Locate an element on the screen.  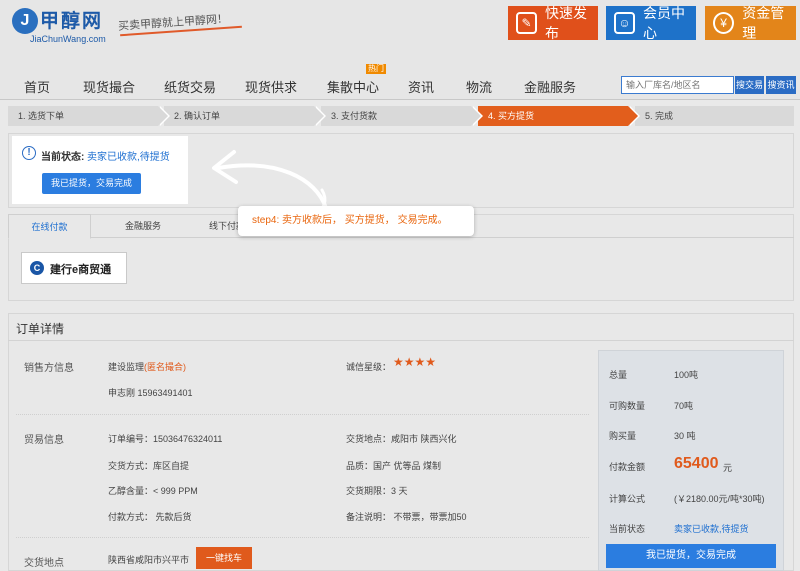
progress-steps: 1. 选货下单 2. 确认订单 3. 支付货款 4. 买方提货 5. 完成 is located at coordinates (401, 116).